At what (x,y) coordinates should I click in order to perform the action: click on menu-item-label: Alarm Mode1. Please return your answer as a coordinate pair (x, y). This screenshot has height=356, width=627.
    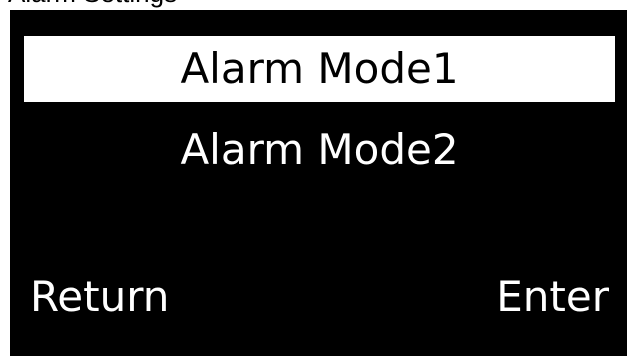
    Looking at the image, I should click on (319, 68).